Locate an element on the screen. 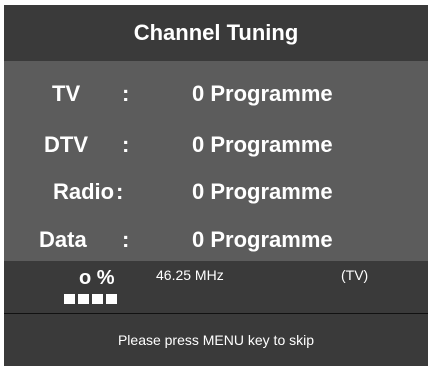  row-data: Data : 0 Programme is located at coordinates (216, 239).